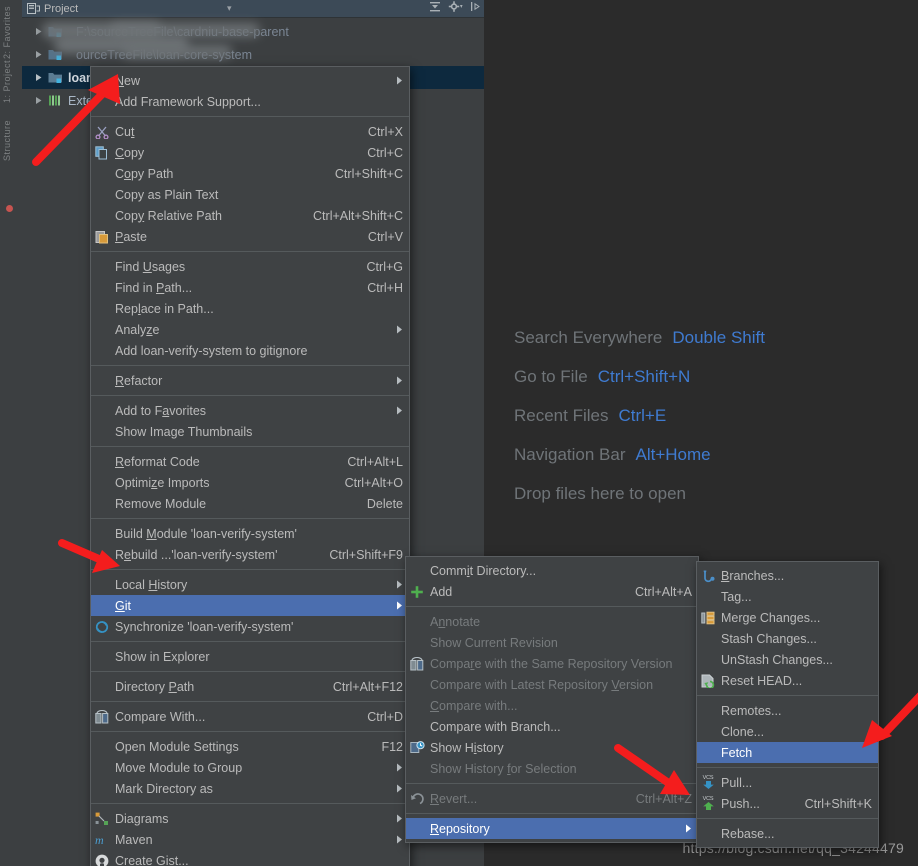  Describe the element at coordinates (250, 716) in the screenshot. I see `menu-item-compare-with: Compare With... Ctrl+D` at that location.